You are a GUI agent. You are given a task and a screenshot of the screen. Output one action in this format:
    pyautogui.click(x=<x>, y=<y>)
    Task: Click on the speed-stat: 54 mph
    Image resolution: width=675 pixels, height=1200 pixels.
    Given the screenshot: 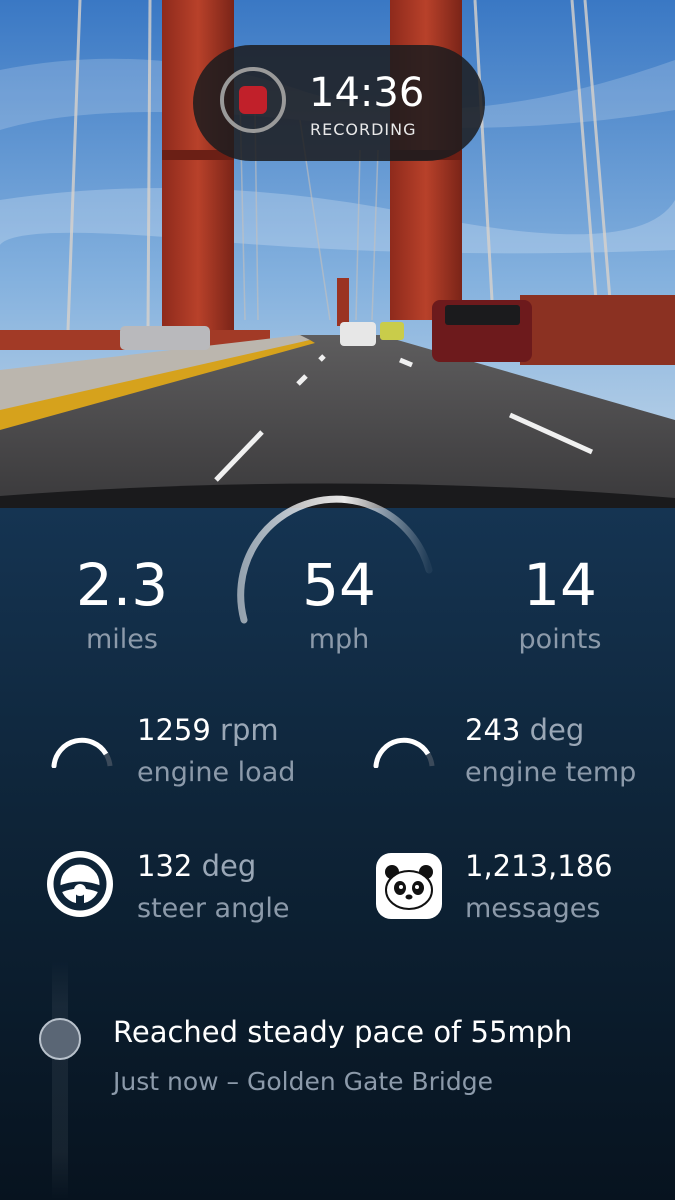 What is the action you would take?
    pyautogui.click(x=339, y=604)
    